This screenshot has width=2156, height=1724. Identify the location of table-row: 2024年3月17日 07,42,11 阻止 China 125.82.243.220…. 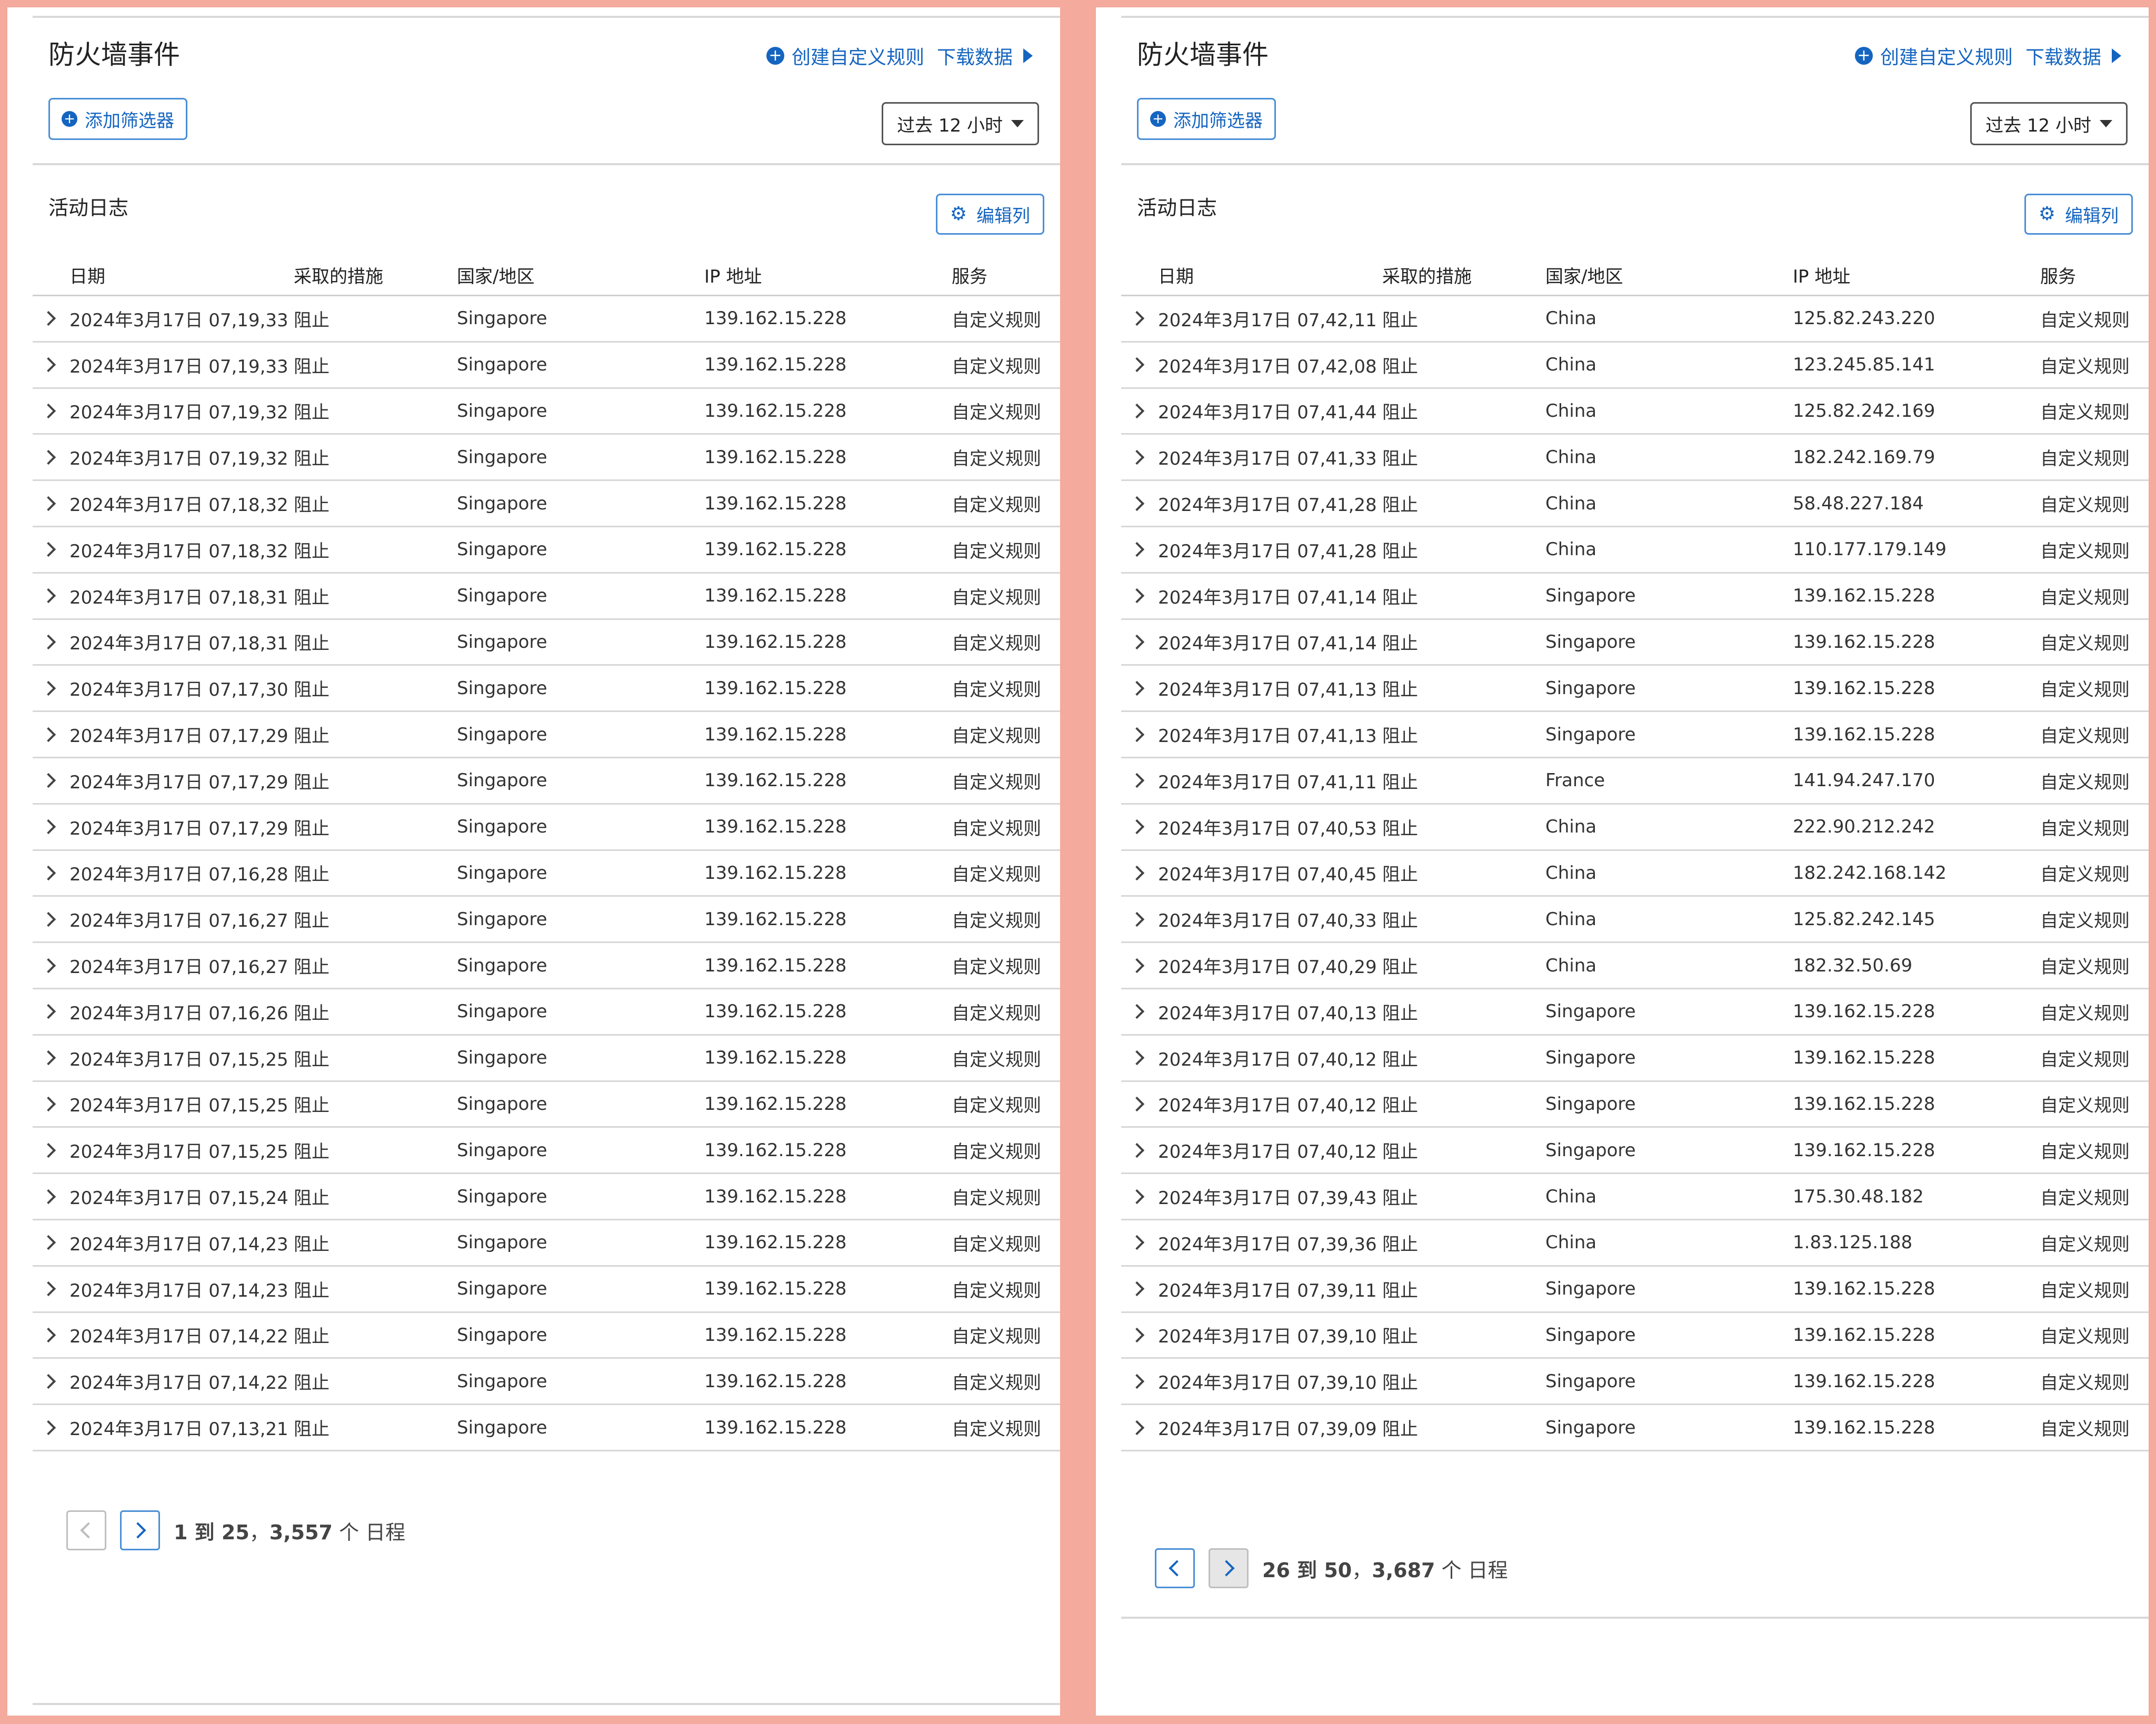
(1635, 320).